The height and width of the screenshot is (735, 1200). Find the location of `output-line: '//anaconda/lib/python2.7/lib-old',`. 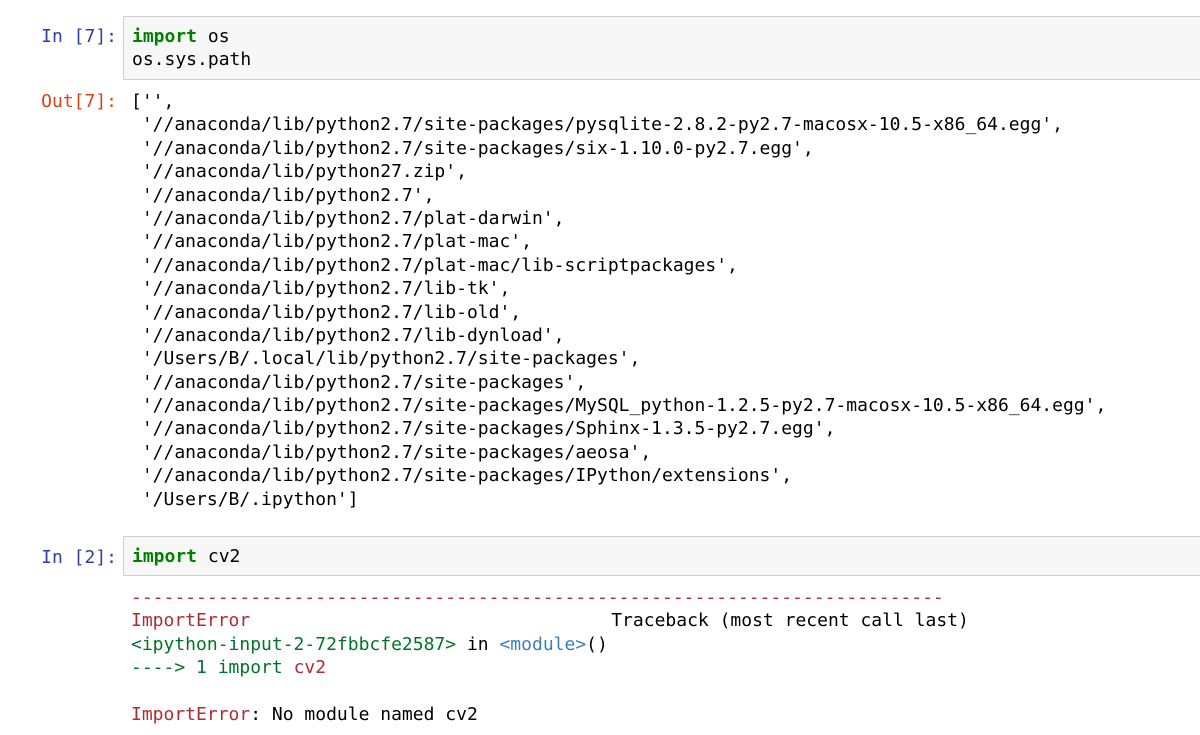

output-line: '//anaconda/lib/python2.7/lib-old', is located at coordinates (326, 312).